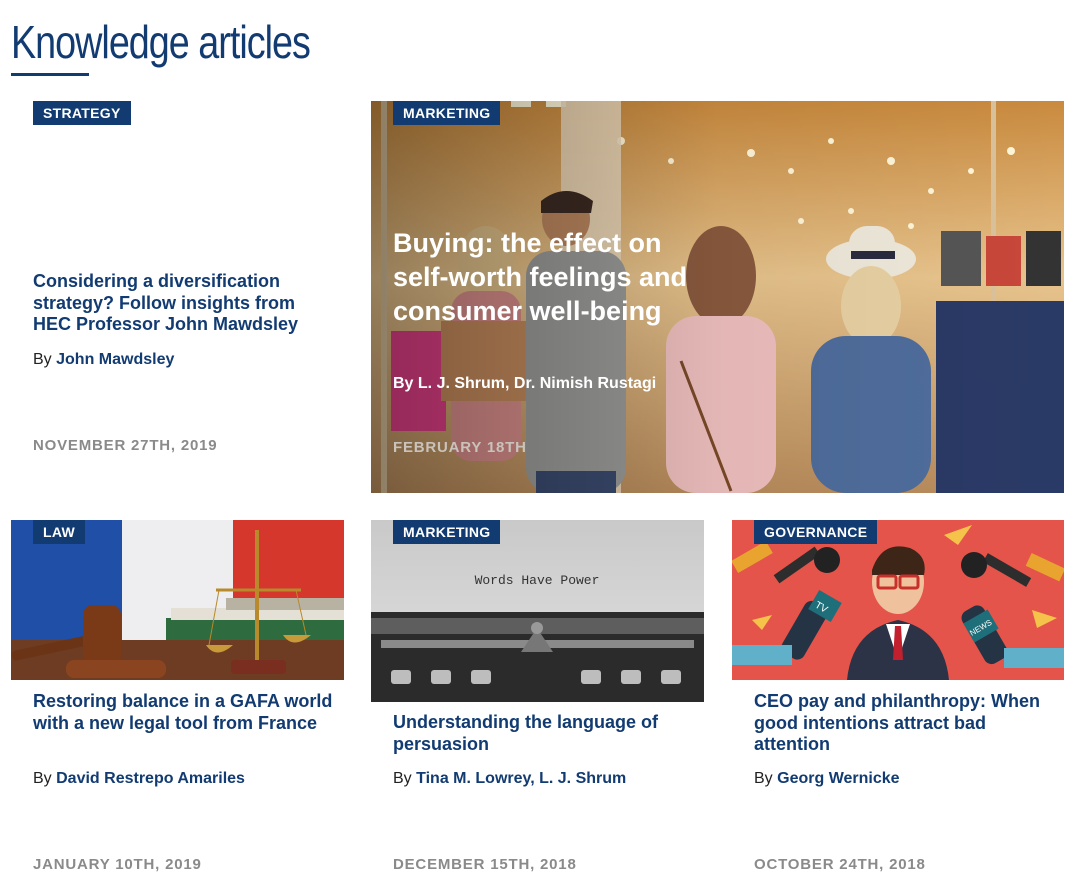 Image resolution: width=1080 pixels, height=895 pixels. What do you see at coordinates (460, 447) in the screenshot?
I see `article-date: FEBRUARY 18TH` at bounding box center [460, 447].